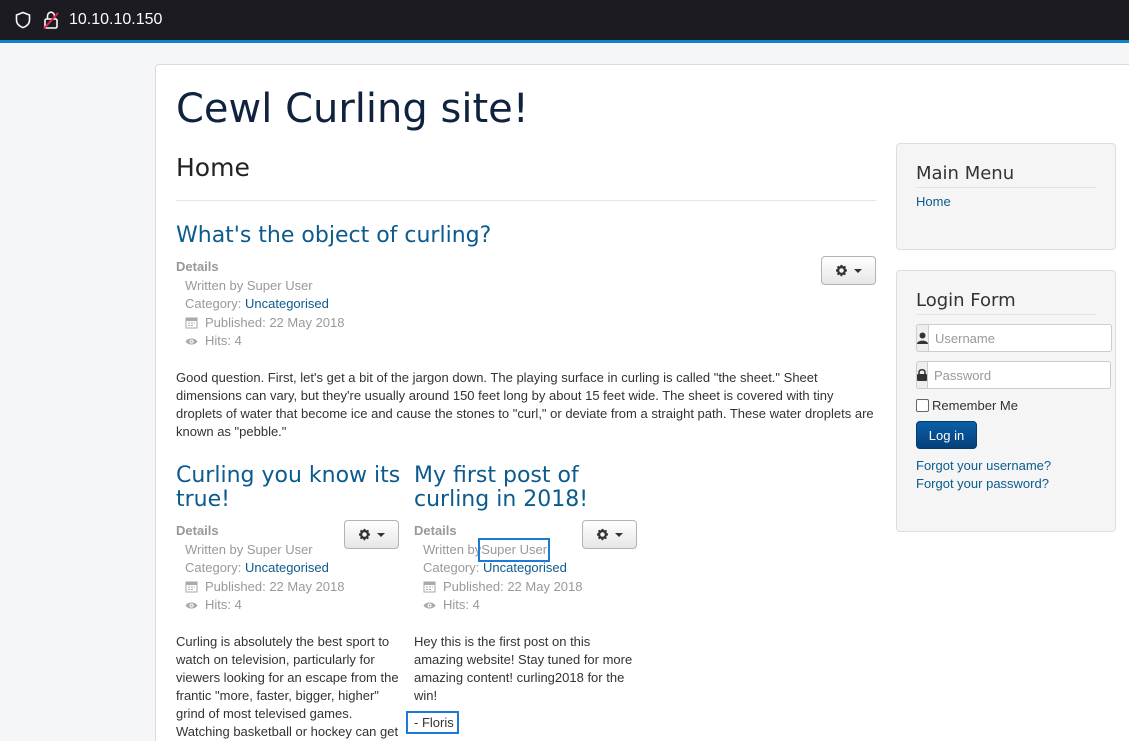  Describe the element at coordinates (514, 488) in the screenshot. I see `article-title: My first post of curling in 2018!` at that location.